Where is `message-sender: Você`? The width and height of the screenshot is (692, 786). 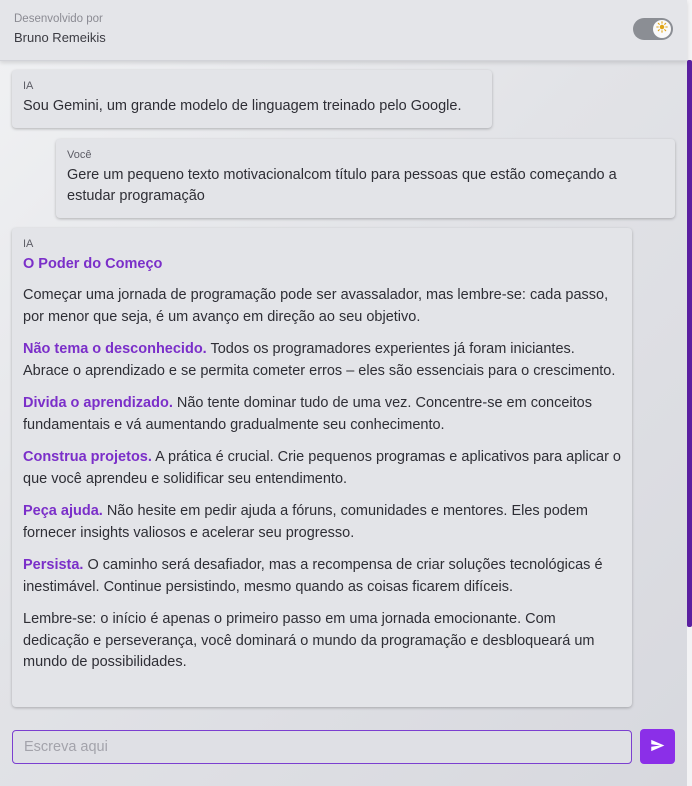
message-sender: Você is located at coordinates (79, 155).